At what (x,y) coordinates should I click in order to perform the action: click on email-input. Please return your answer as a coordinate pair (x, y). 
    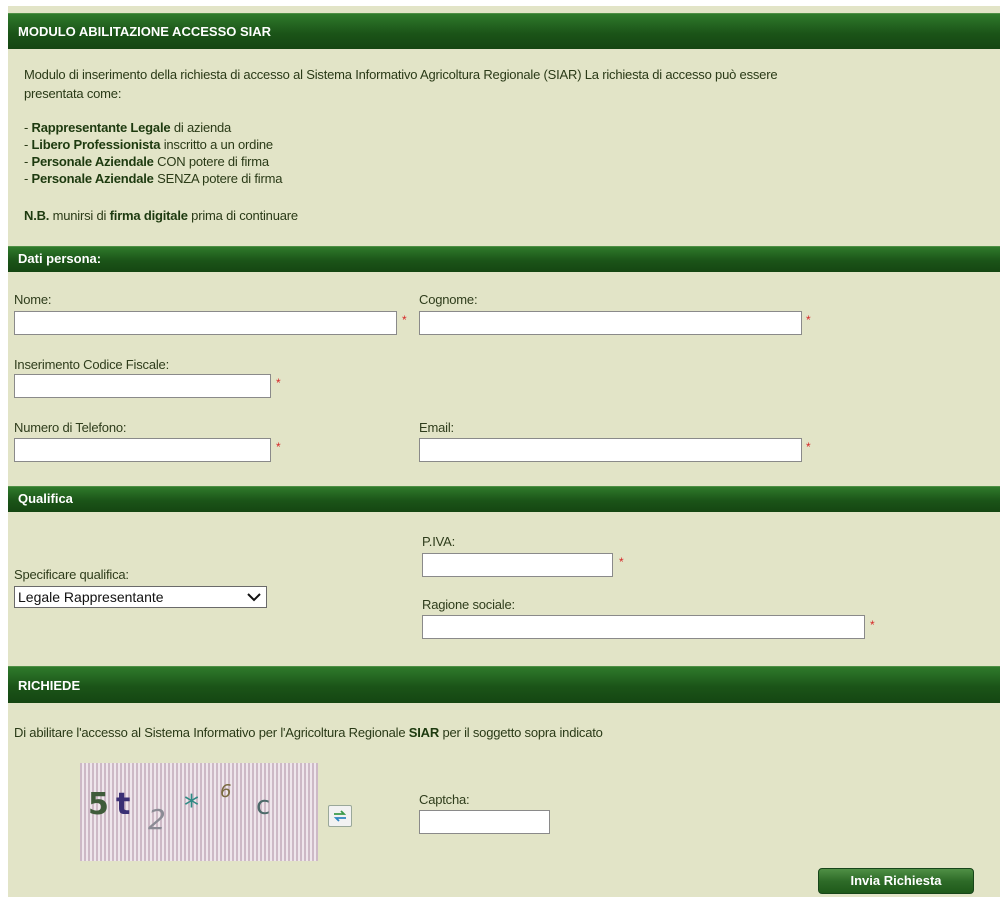
    Looking at the image, I should click on (610, 450).